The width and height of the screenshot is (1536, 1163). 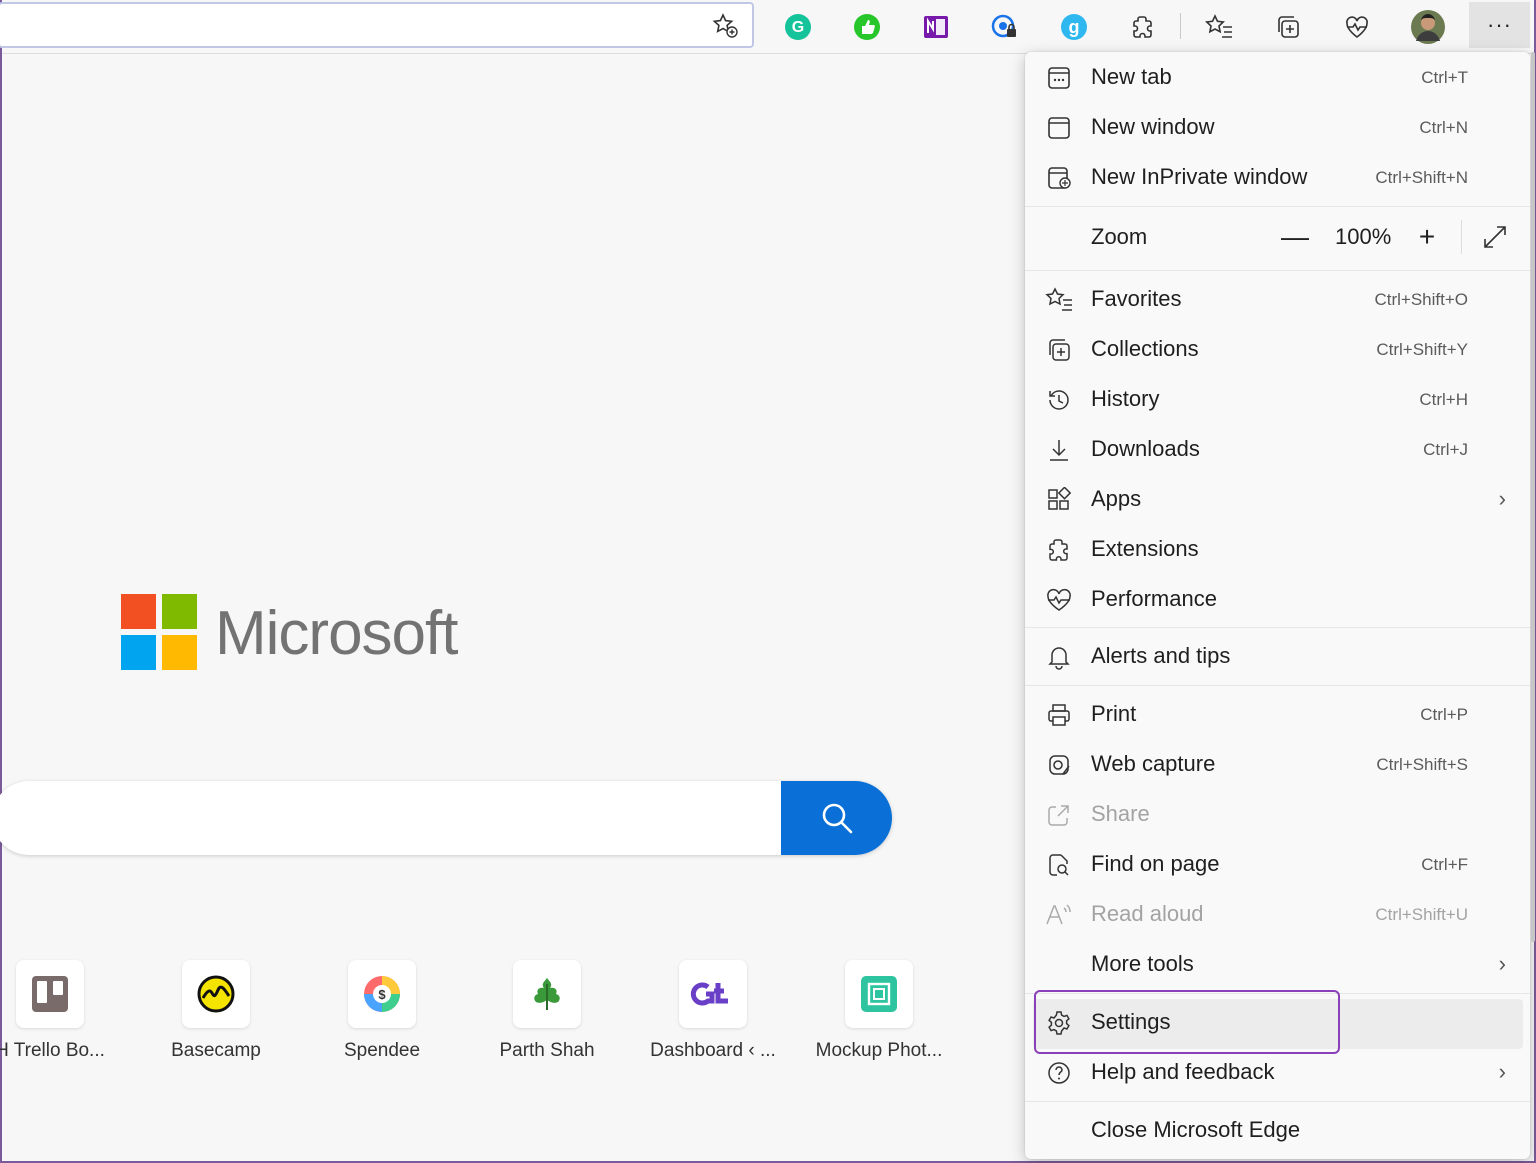 What do you see at coordinates (1059, 450) in the screenshot?
I see `download-icon` at bounding box center [1059, 450].